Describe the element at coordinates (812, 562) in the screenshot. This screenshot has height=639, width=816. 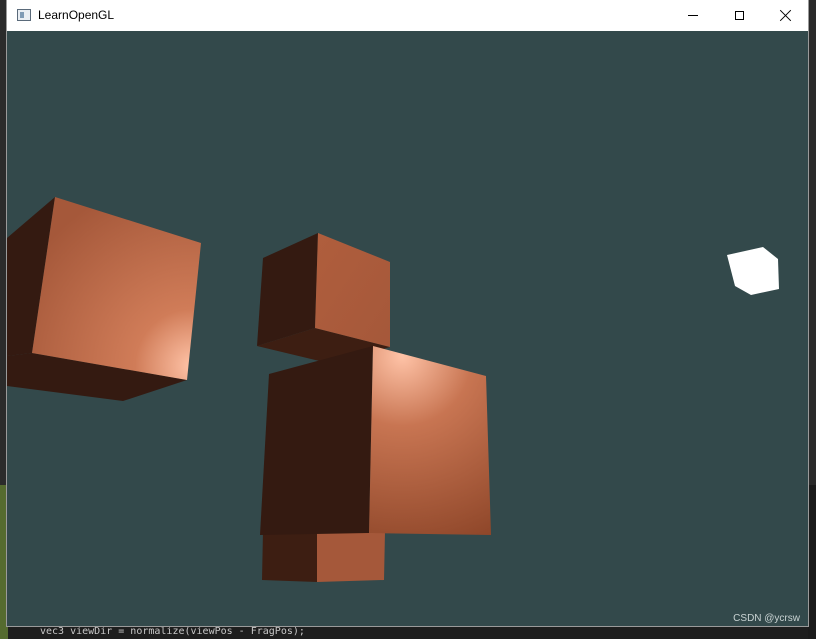
I see `background-editor-edge` at that location.